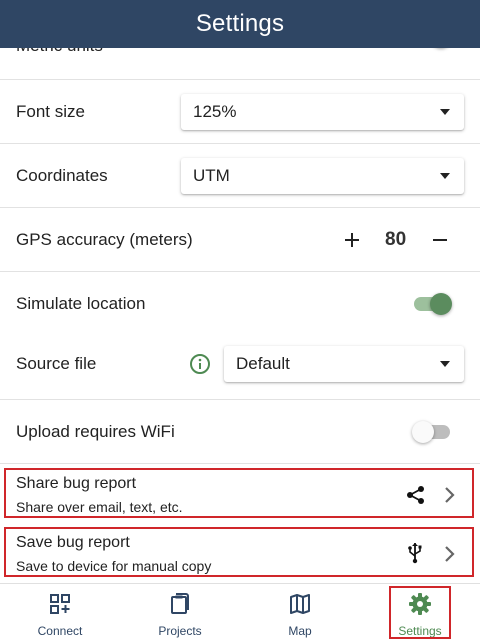 This screenshot has width=480, height=640. I want to click on coordinates-select: UTM, so click(322, 176).